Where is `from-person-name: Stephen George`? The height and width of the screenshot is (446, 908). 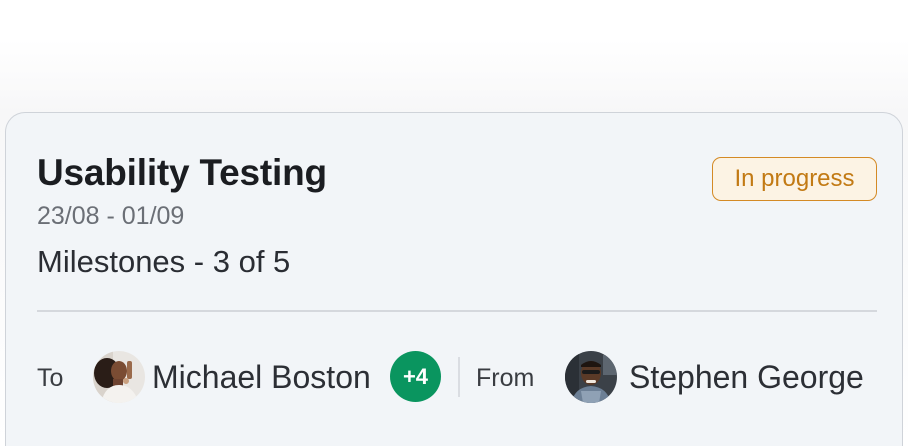 from-person-name: Stephen George is located at coordinates (746, 377).